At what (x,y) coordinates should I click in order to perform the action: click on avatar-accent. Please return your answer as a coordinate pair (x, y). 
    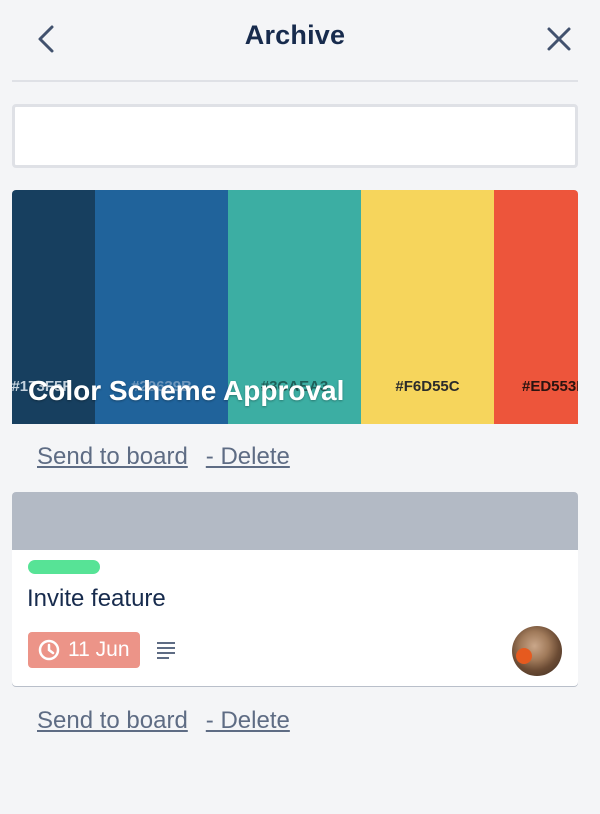
    Looking at the image, I should click on (524, 656).